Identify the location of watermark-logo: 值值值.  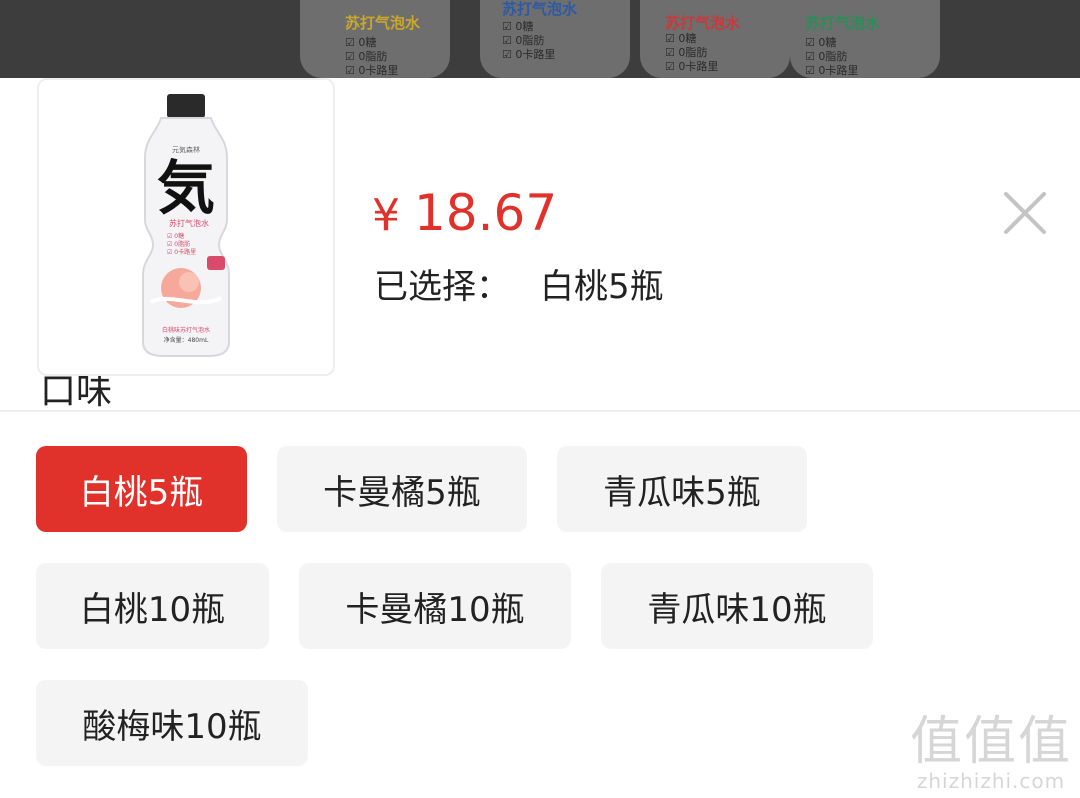
(990, 742).